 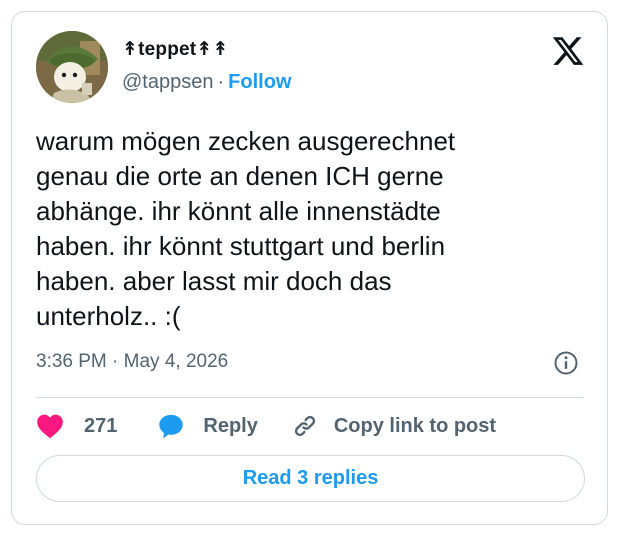 I want to click on heart-icon, so click(x=50, y=426).